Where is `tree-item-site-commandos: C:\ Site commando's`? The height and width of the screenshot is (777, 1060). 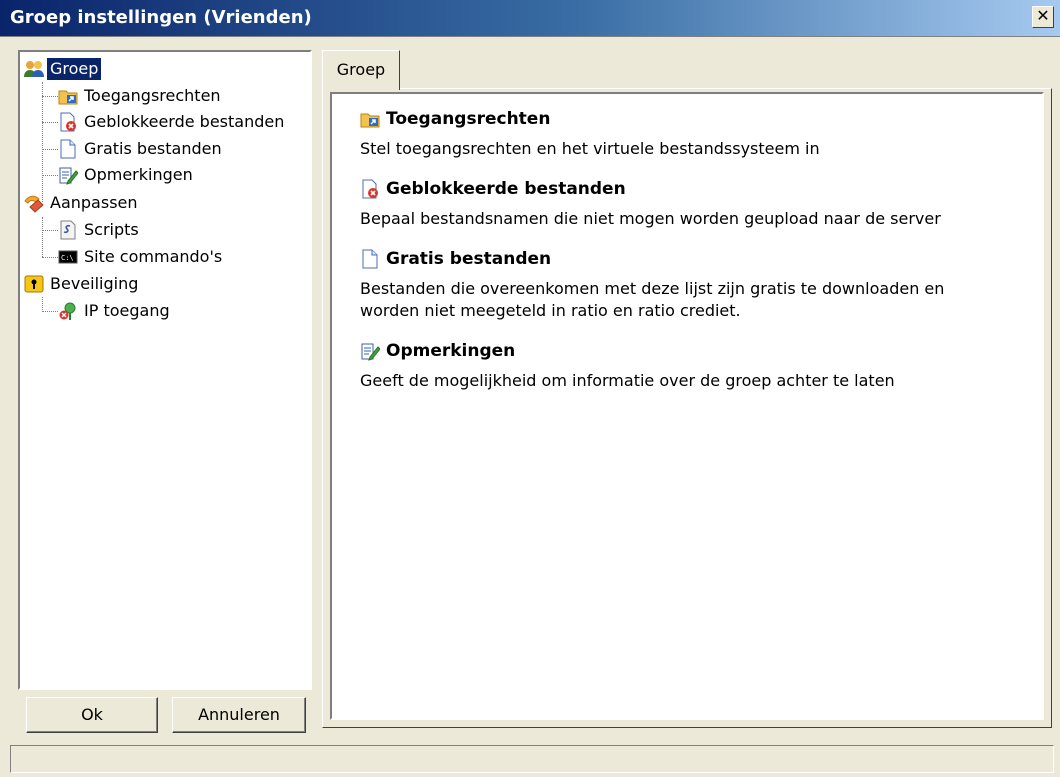
tree-item-site-commandos: C:\ Site commando's is located at coordinates (141, 257).